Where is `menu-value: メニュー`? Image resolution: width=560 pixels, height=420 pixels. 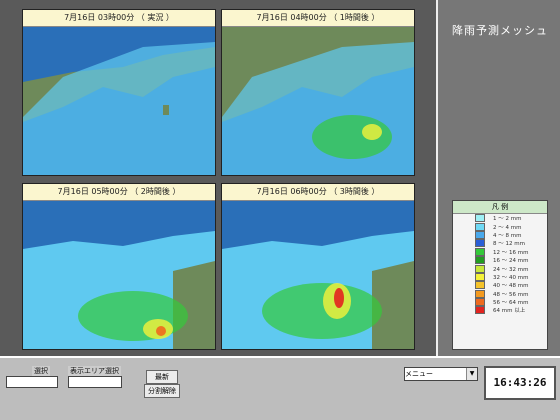
menu-value: メニュー is located at coordinates (419, 374).